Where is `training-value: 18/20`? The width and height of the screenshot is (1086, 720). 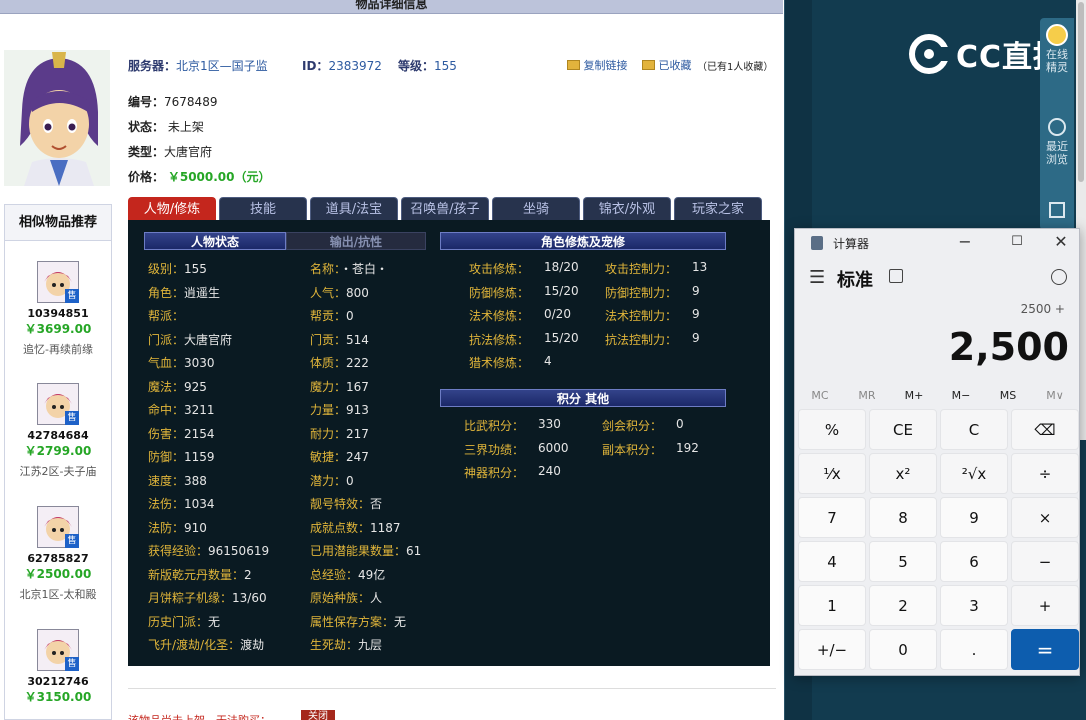 training-value: 18/20 is located at coordinates (561, 267).